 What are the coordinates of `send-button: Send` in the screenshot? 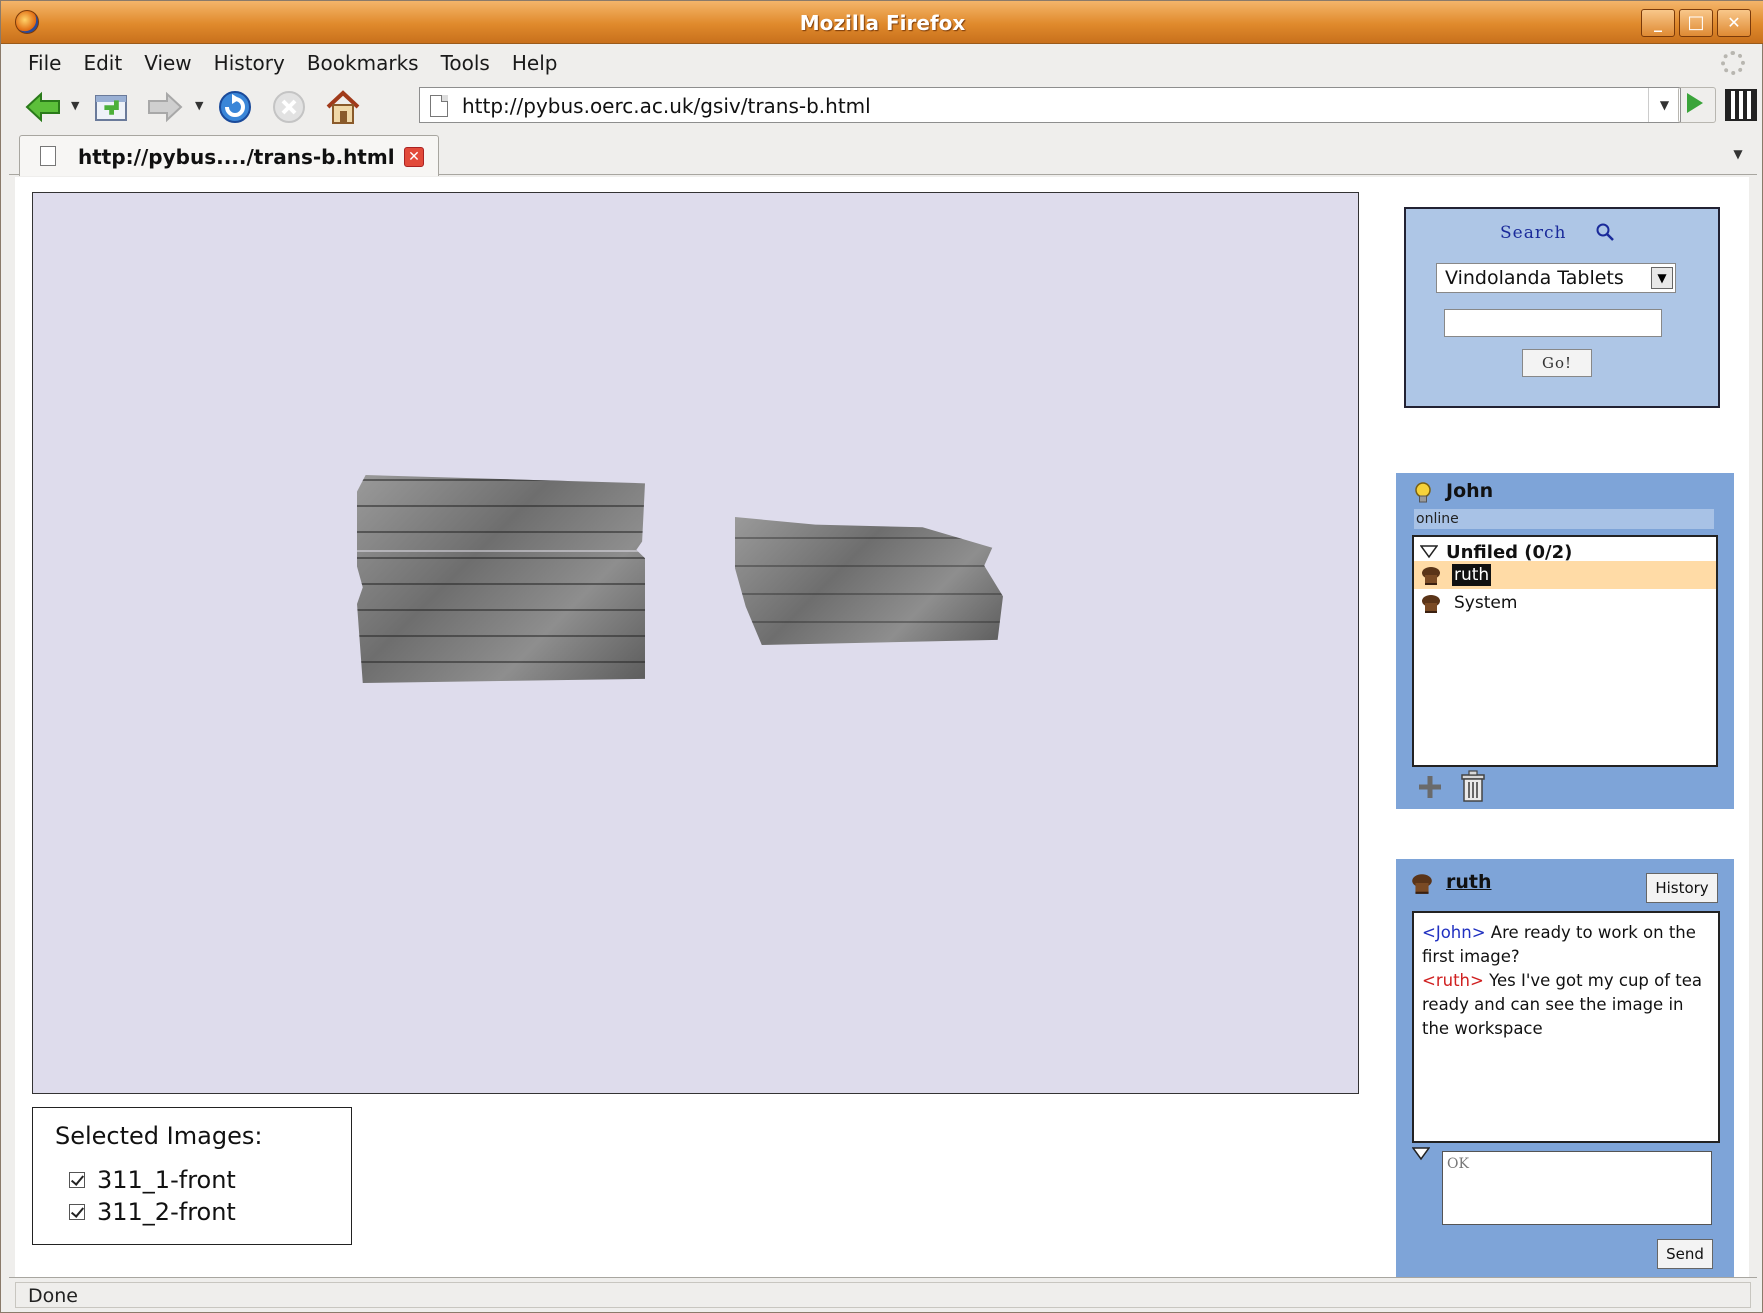 It's located at (1685, 1254).